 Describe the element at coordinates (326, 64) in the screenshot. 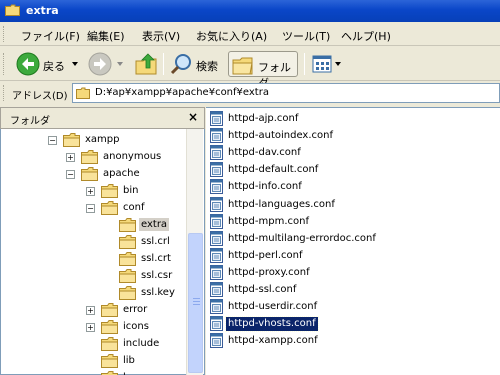

I see `views-button` at that location.